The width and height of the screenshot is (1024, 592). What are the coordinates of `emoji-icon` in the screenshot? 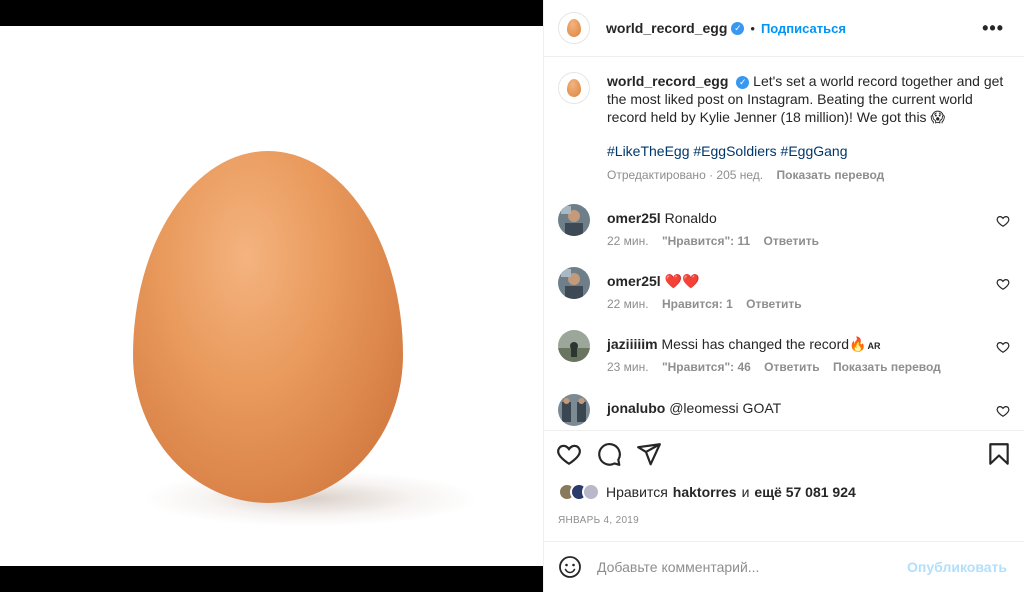 It's located at (570, 567).